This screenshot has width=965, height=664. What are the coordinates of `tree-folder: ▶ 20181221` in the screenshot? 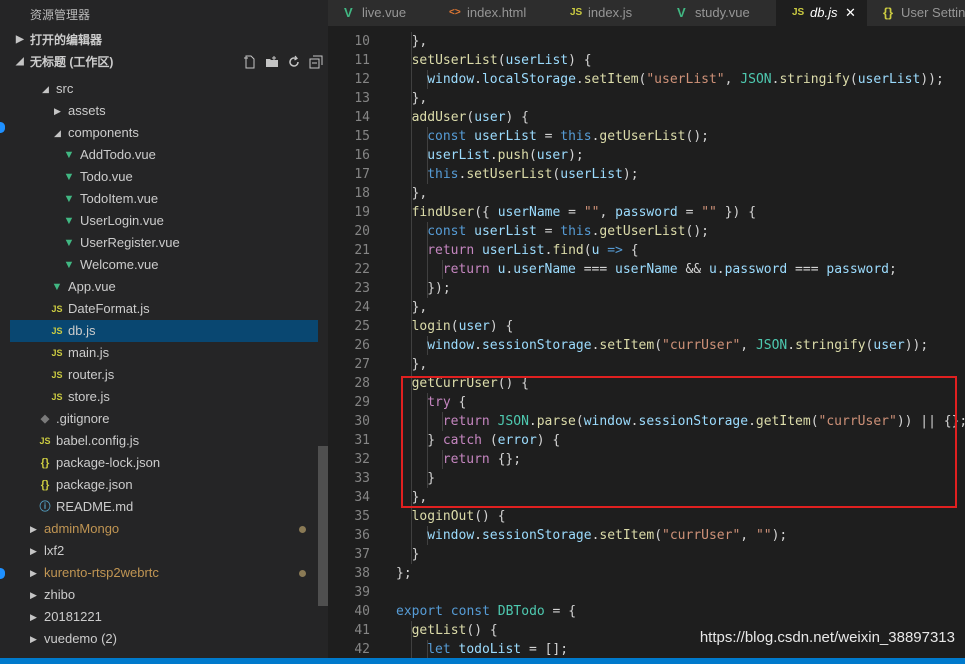 It's located at (164, 617).